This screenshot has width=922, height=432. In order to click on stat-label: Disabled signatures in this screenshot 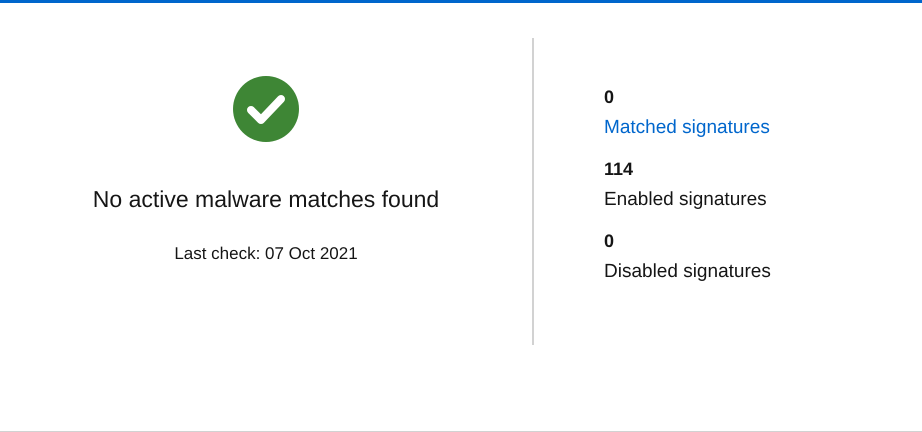, I will do `click(687, 272)`.